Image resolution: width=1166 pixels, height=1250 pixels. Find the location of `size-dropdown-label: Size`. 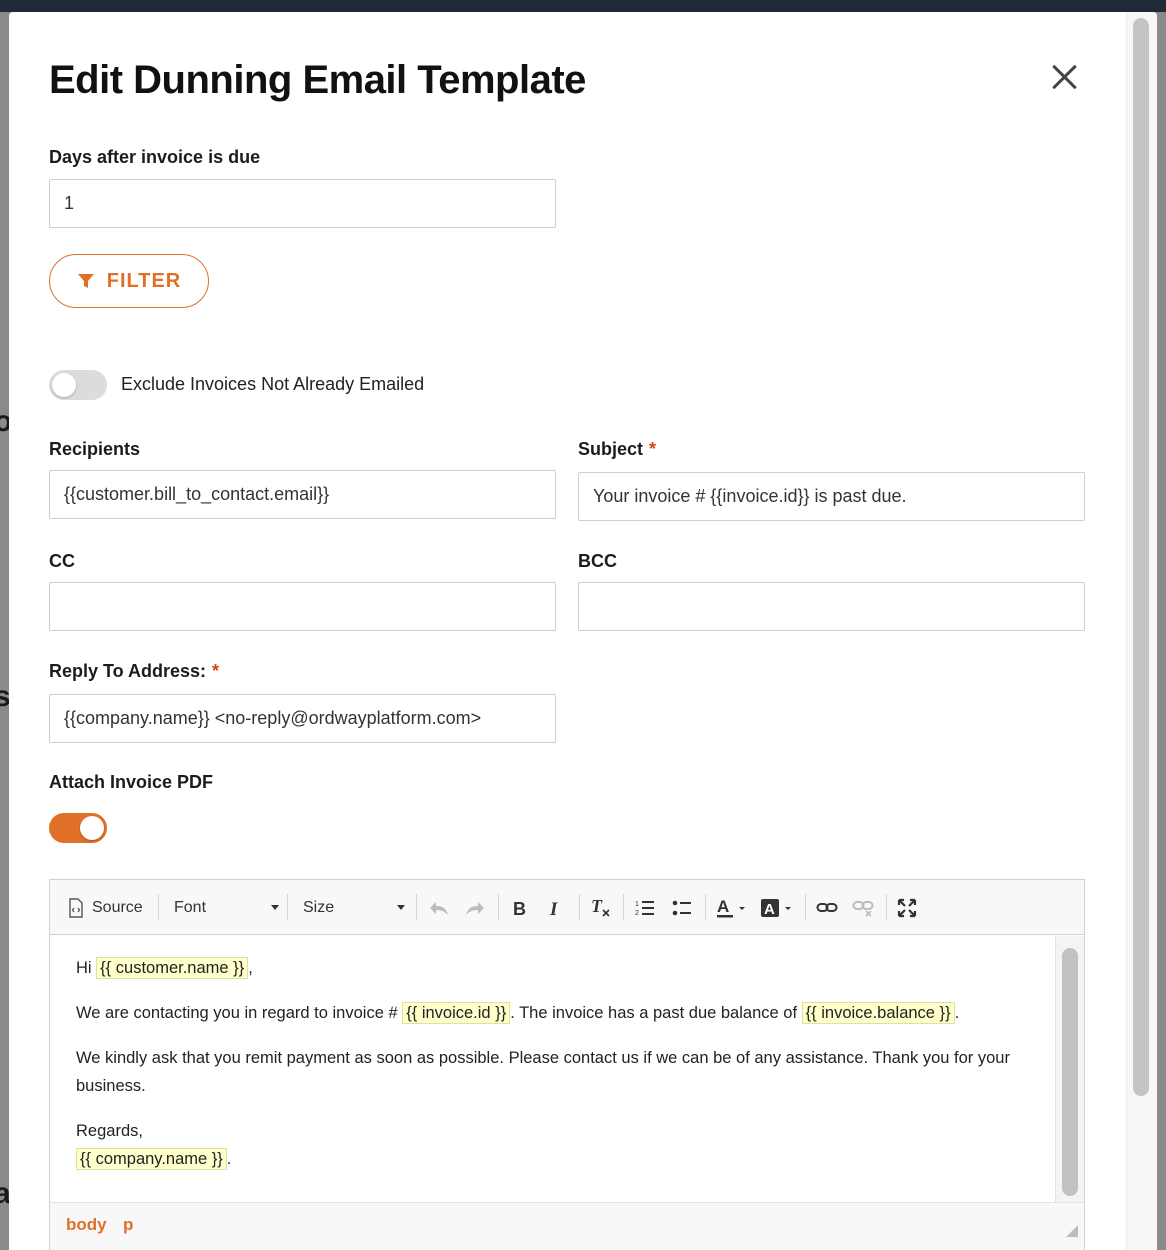

size-dropdown-label: Size is located at coordinates (319, 907).